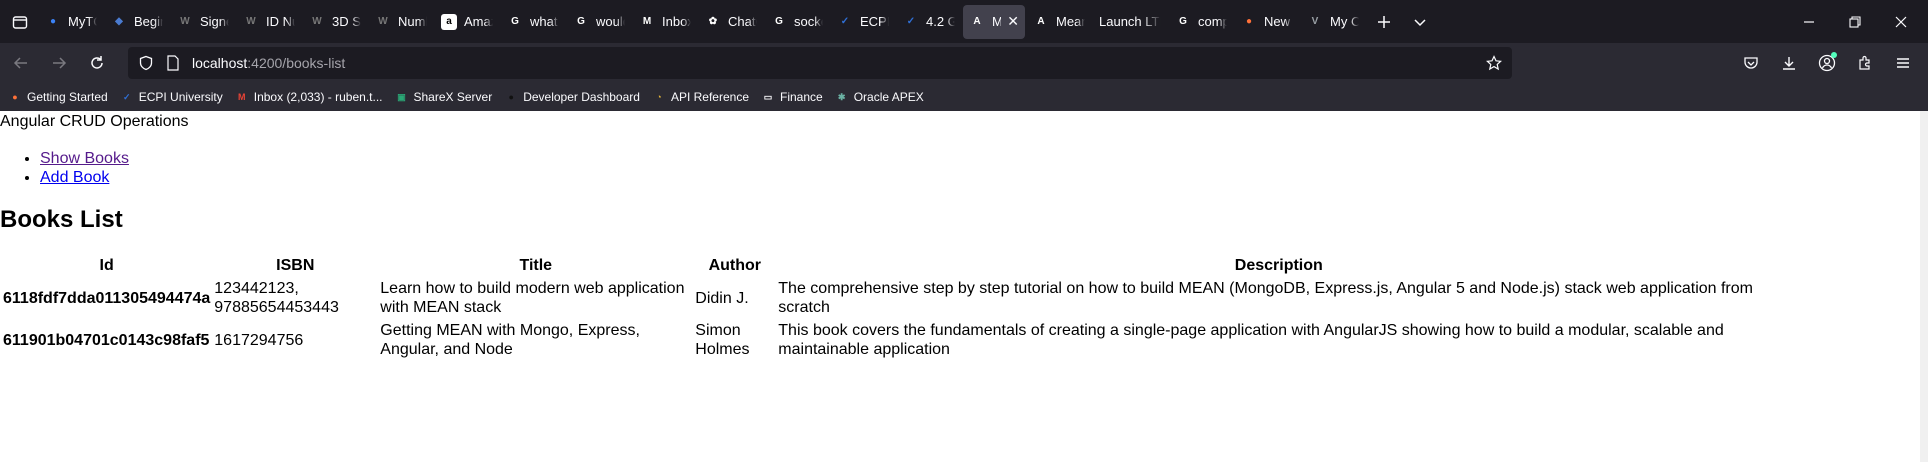  Describe the element at coordinates (1212, 21) in the screenshot. I see `tab-label: compo` at that location.